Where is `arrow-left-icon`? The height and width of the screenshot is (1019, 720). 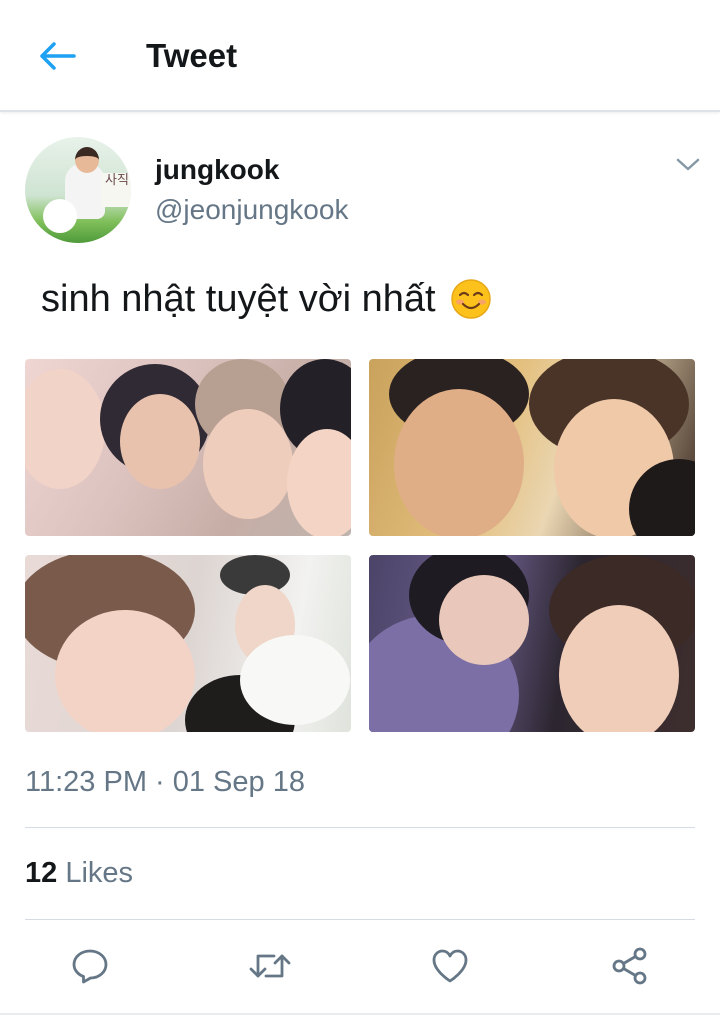 arrow-left-icon is located at coordinates (58, 56).